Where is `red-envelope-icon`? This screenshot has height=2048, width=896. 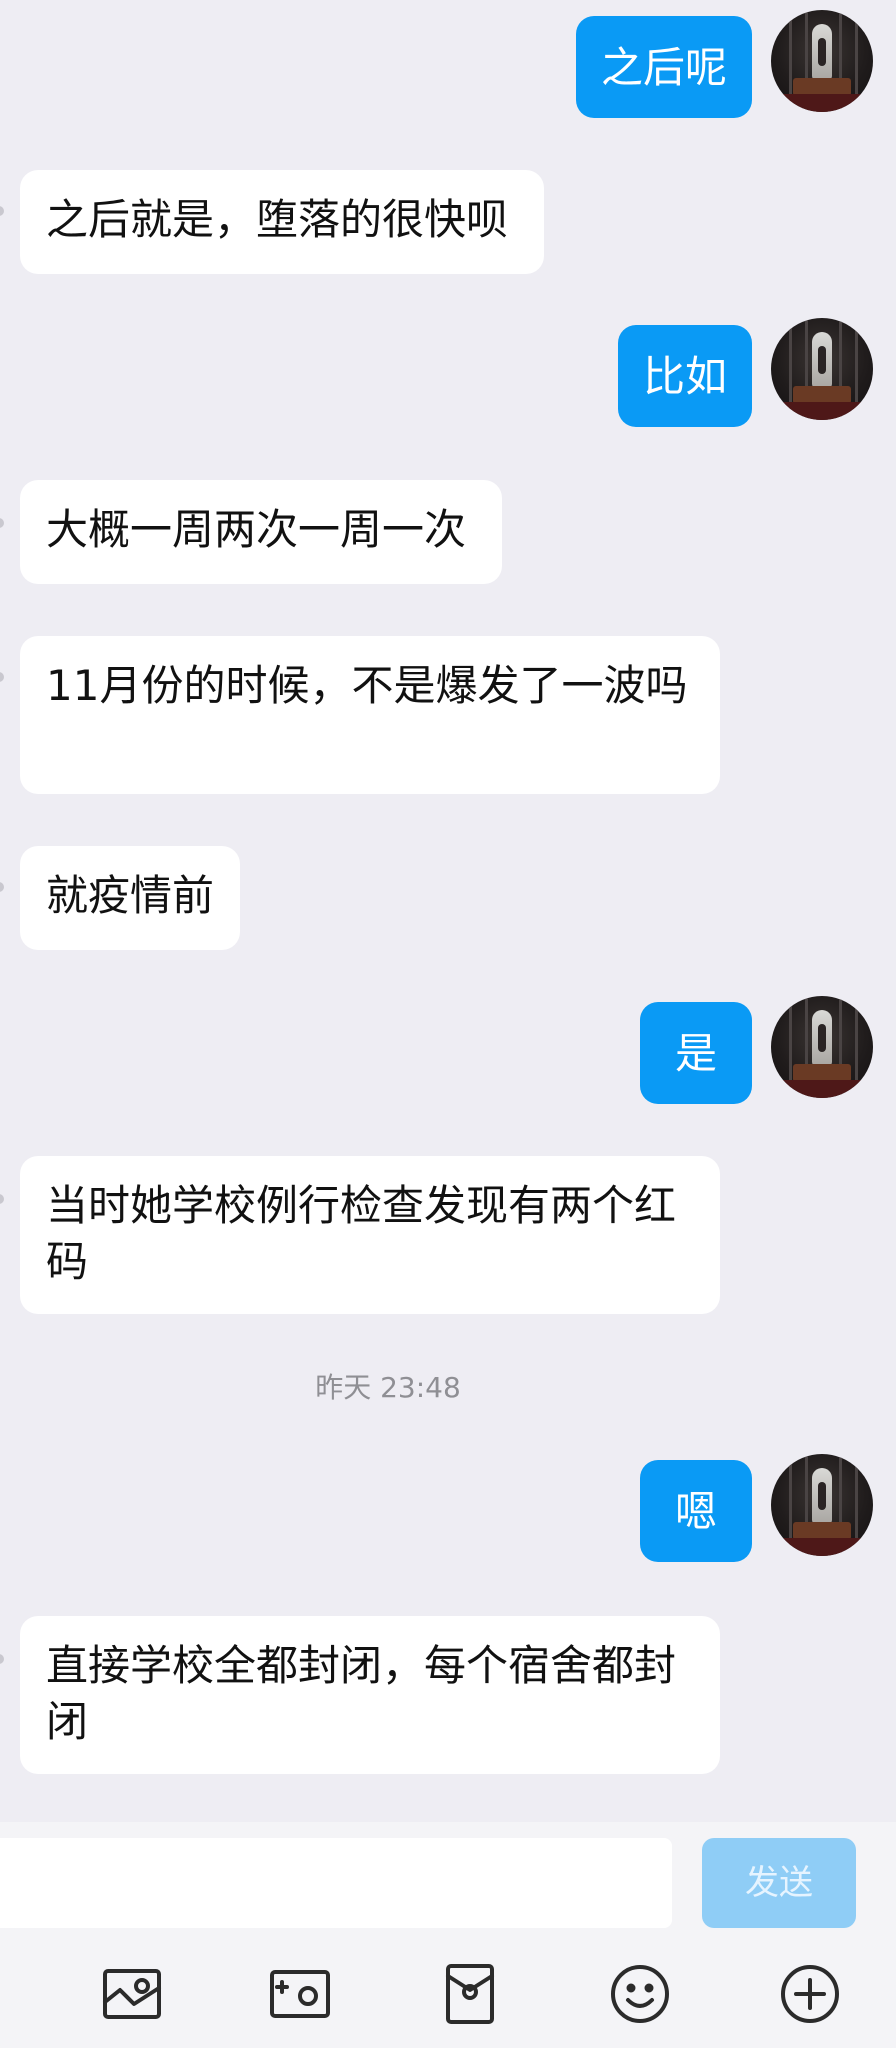
red-envelope-icon is located at coordinates (470, 1994).